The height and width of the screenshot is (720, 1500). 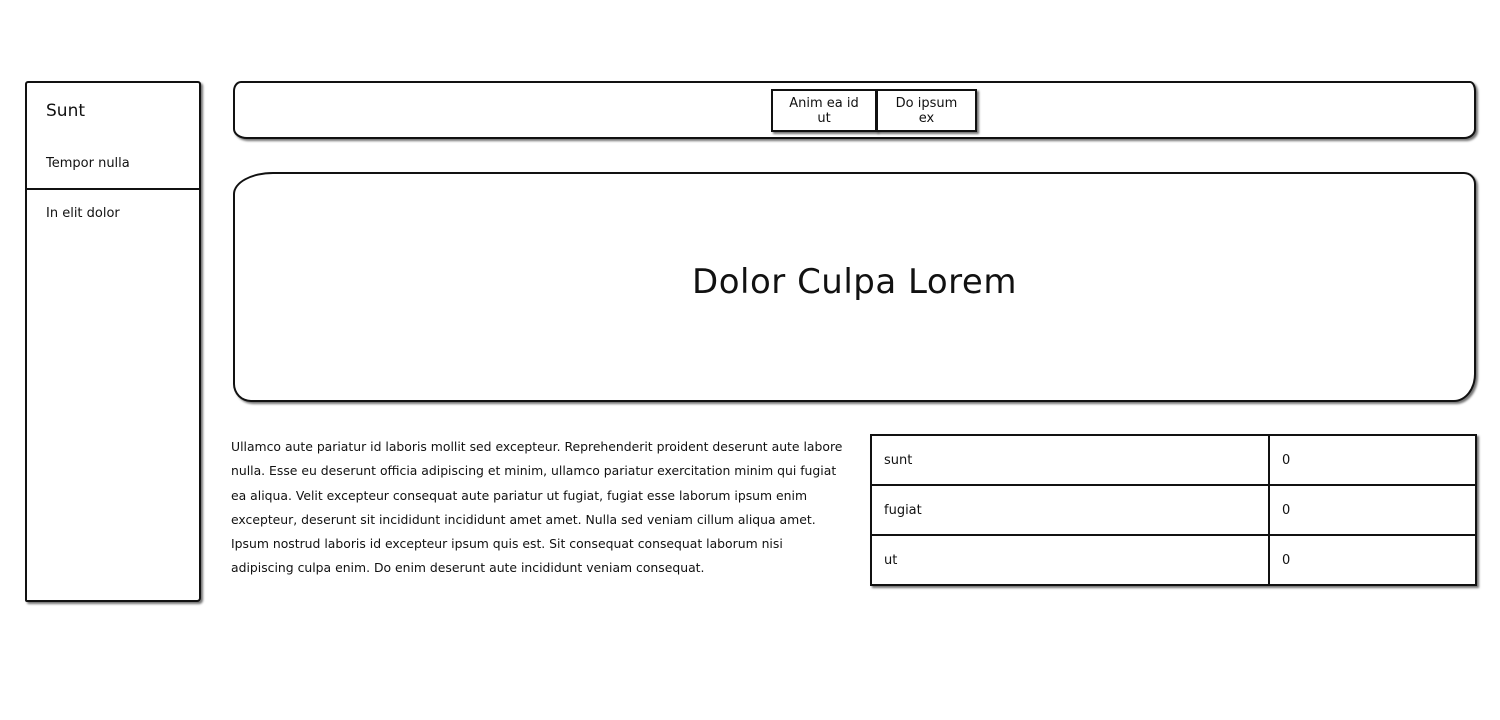 What do you see at coordinates (66, 111) in the screenshot?
I see `sidebar-brand: Sunt` at bounding box center [66, 111].